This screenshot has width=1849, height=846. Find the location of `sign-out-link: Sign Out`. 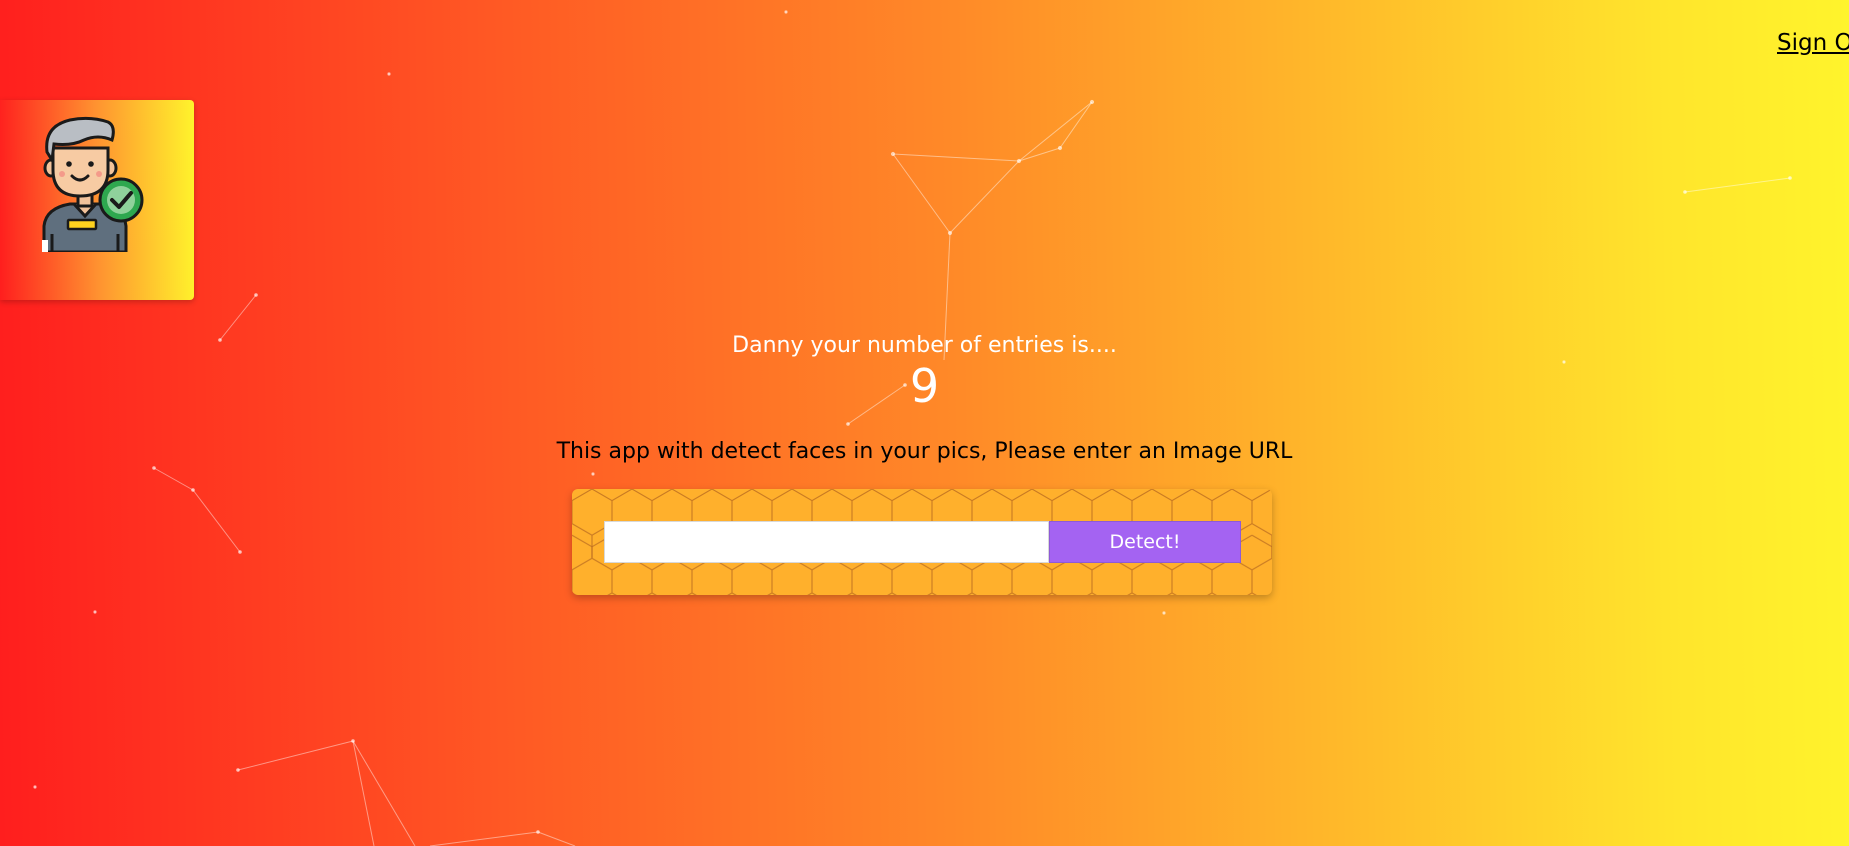

sign-out-link: Sign Out is located at coordinates (1812, 43).